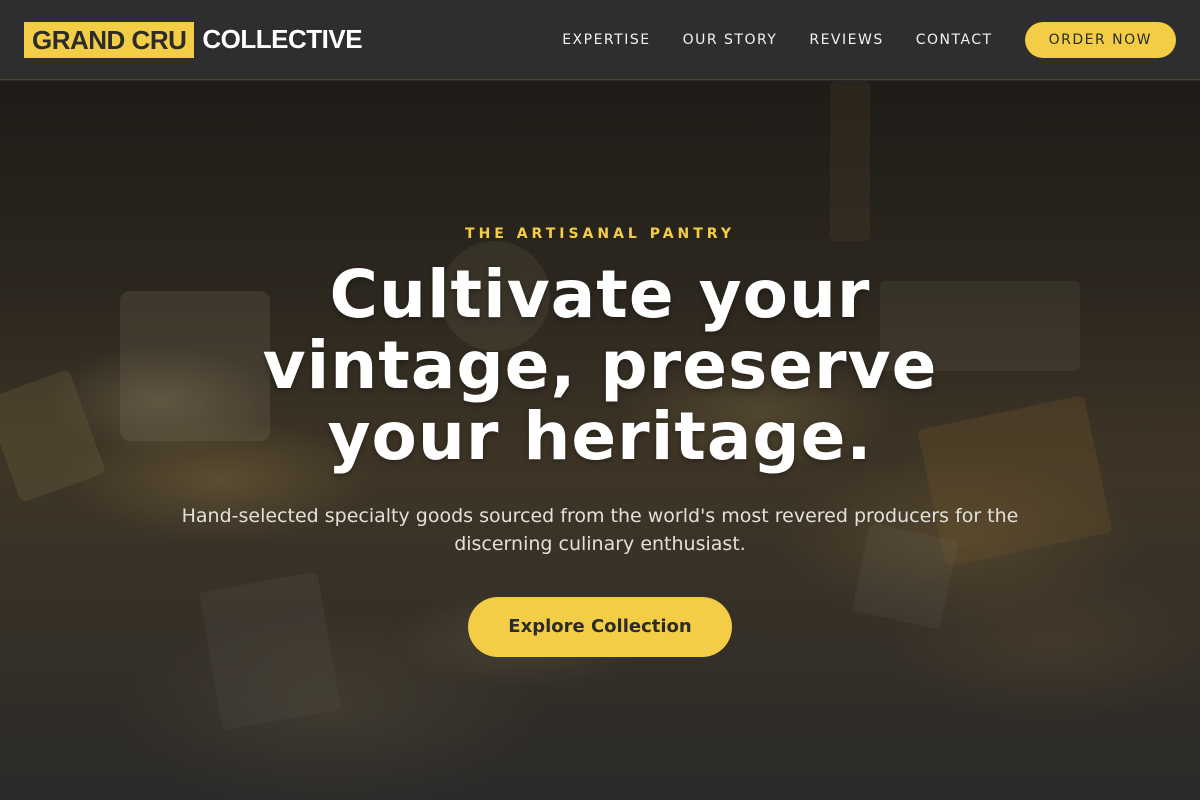  What do you see at coordinates (600, 627) in the screenshot?
I see `explore-collection-button: Explore Collection` at bounding box center [600, 627].